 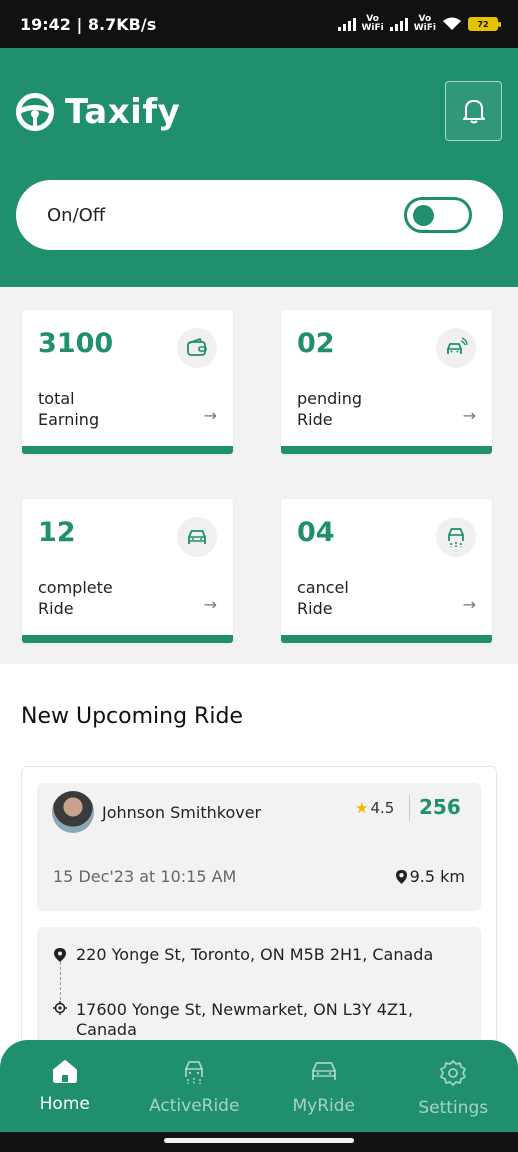 I want to click on home-indicator, so click(x=259, y=1140).